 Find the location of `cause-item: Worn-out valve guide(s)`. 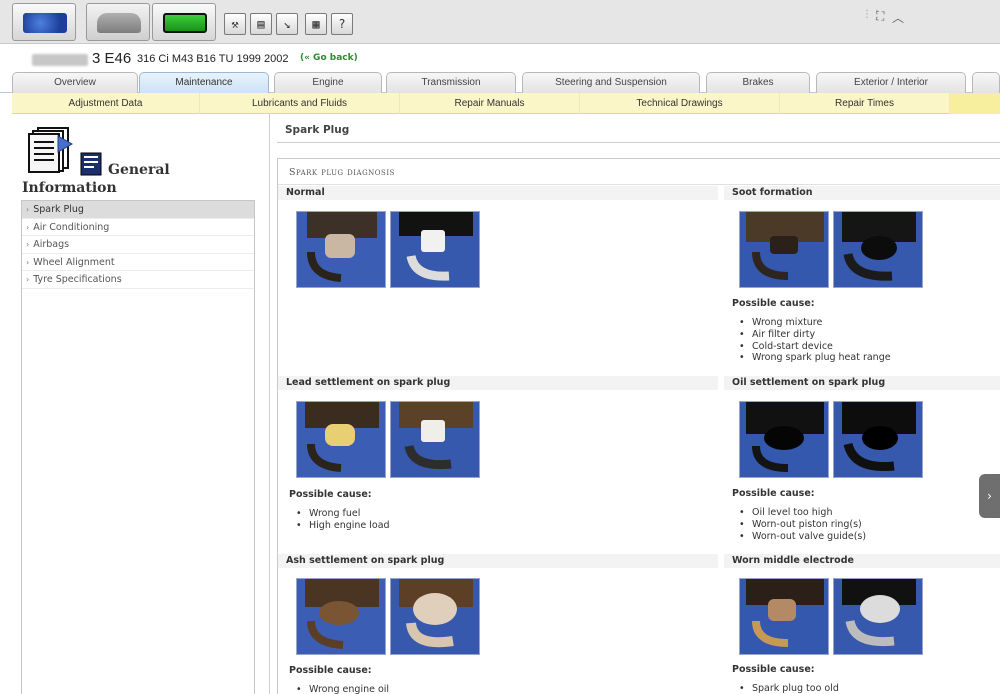

cause-item: Worn-out valve guide(s) is located at coordinates (801, 537).